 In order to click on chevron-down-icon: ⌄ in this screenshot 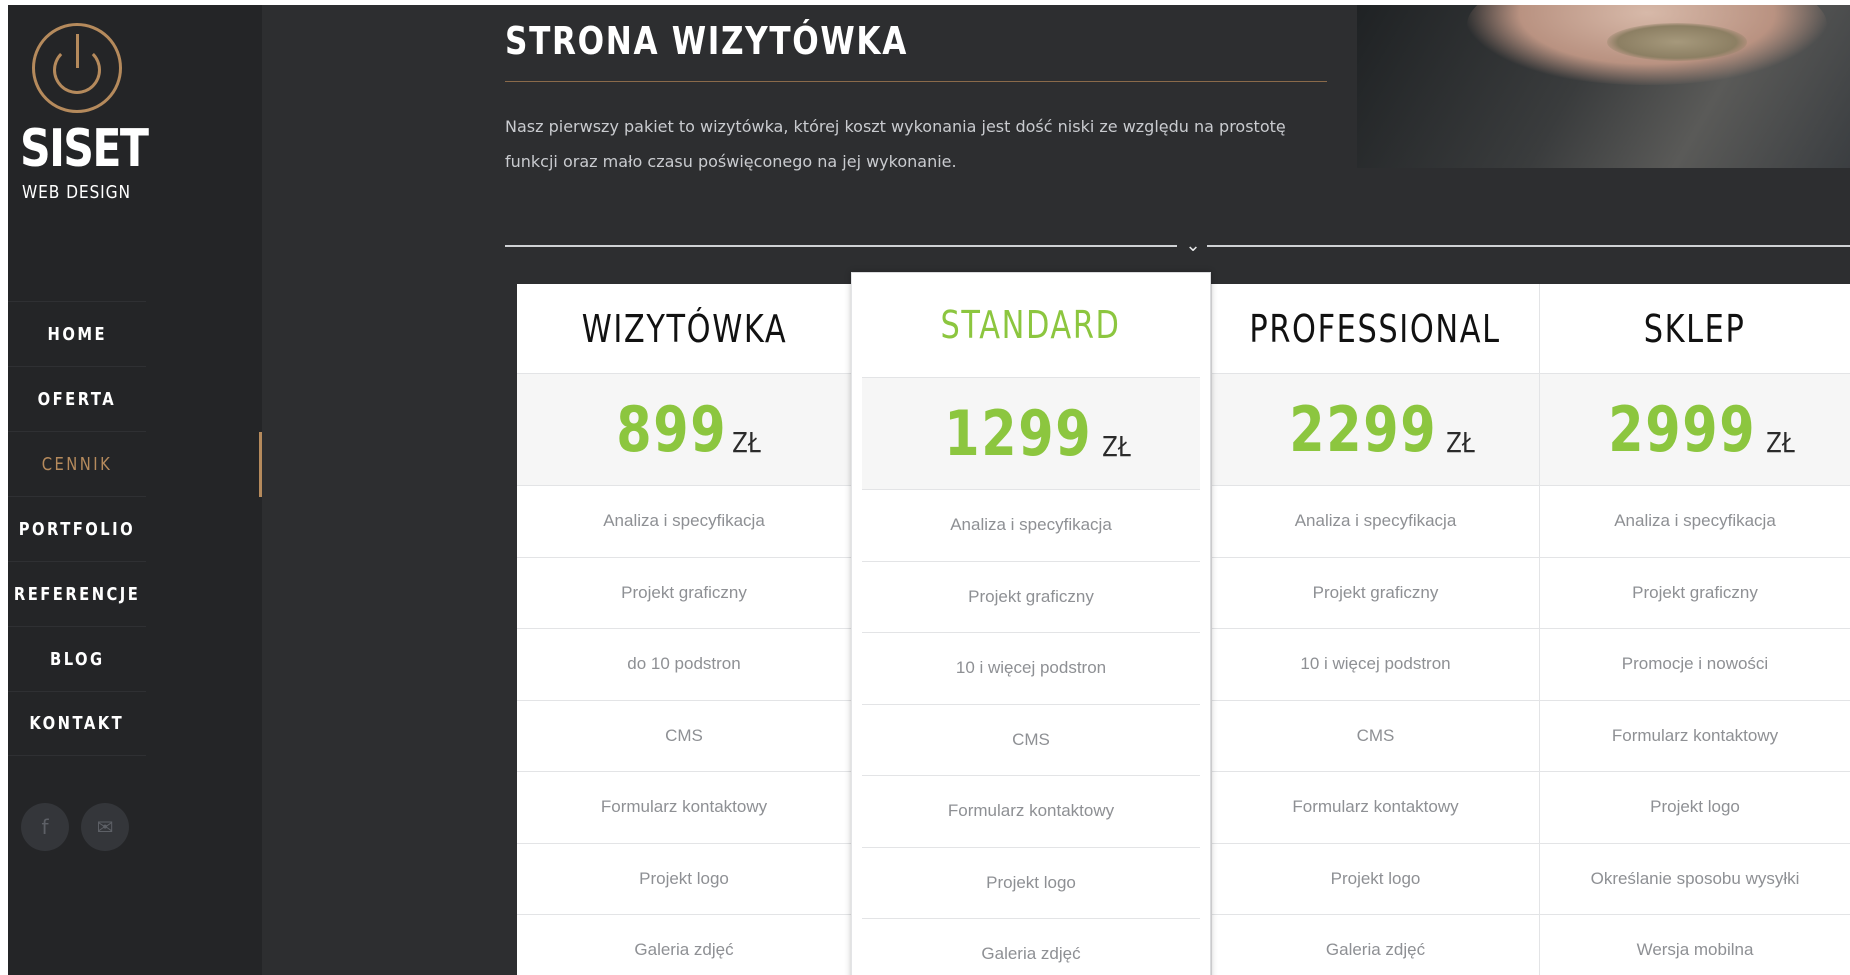, I will do `click(1193, 245)`.